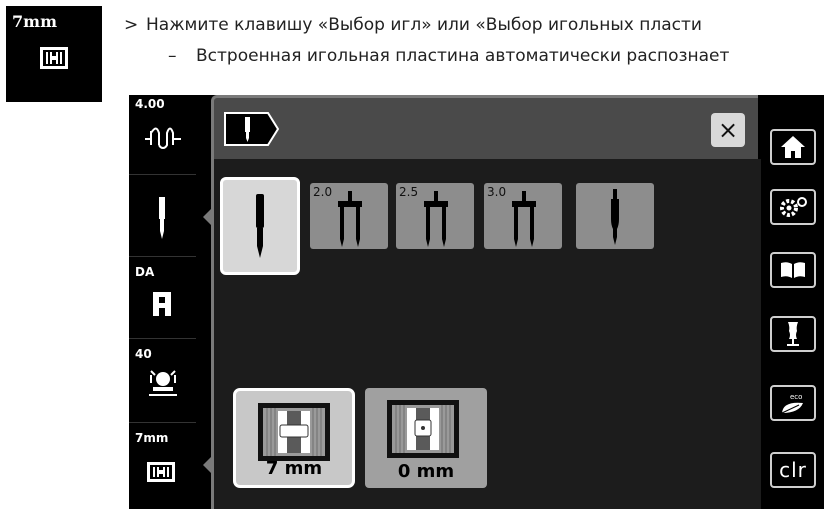 The height and width of the screenshot is (509, 824). Describe the element at coordinates (143, 354) in the screenshot. I see `presser-pressure-value: 40` at that location.